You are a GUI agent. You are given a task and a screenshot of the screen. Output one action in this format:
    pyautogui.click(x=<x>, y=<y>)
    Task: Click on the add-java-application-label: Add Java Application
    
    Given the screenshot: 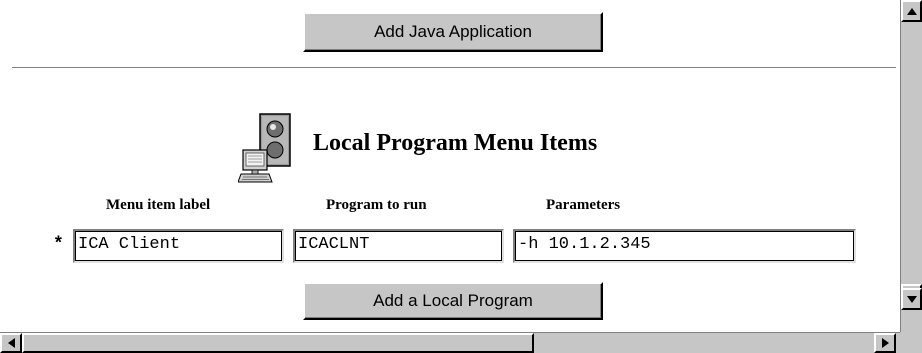 What is the action you would take?
    pyautogui.click(x=453, y=31)
    